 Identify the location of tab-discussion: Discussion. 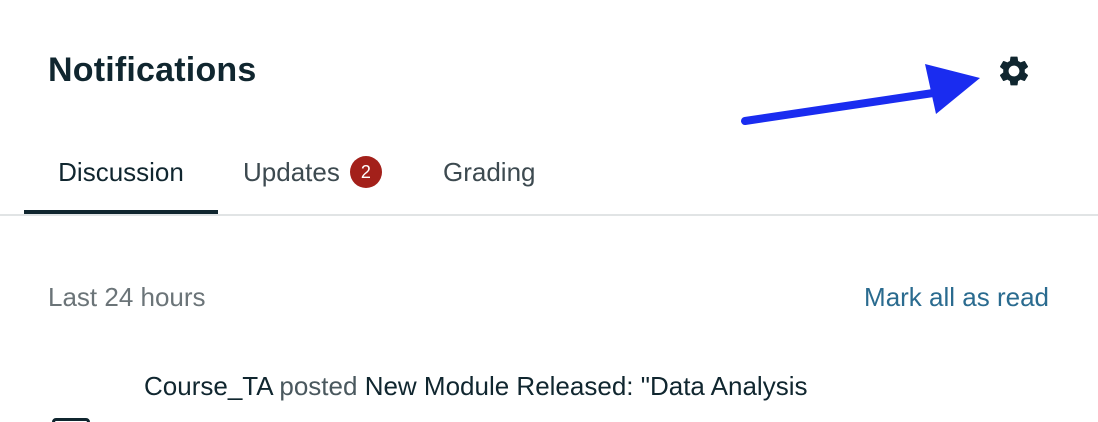
(121, 172).